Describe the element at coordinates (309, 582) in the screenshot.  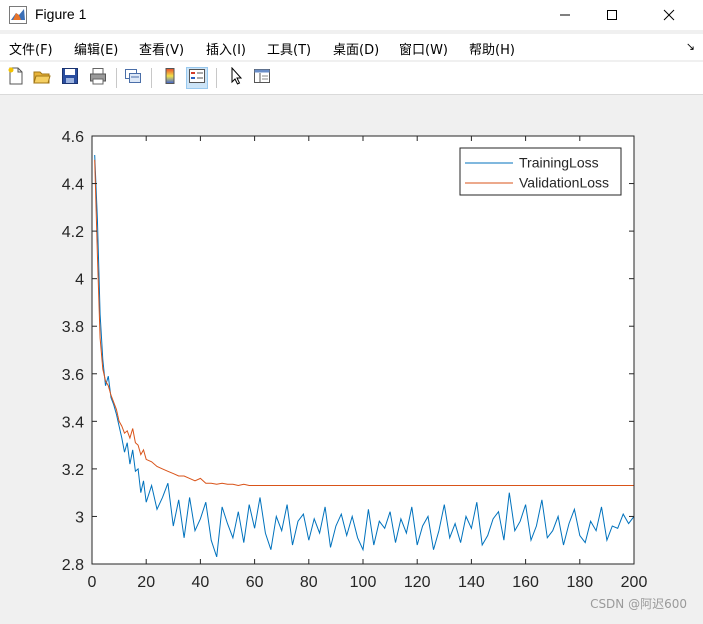
I see `x-tick-label: 80` at that location.